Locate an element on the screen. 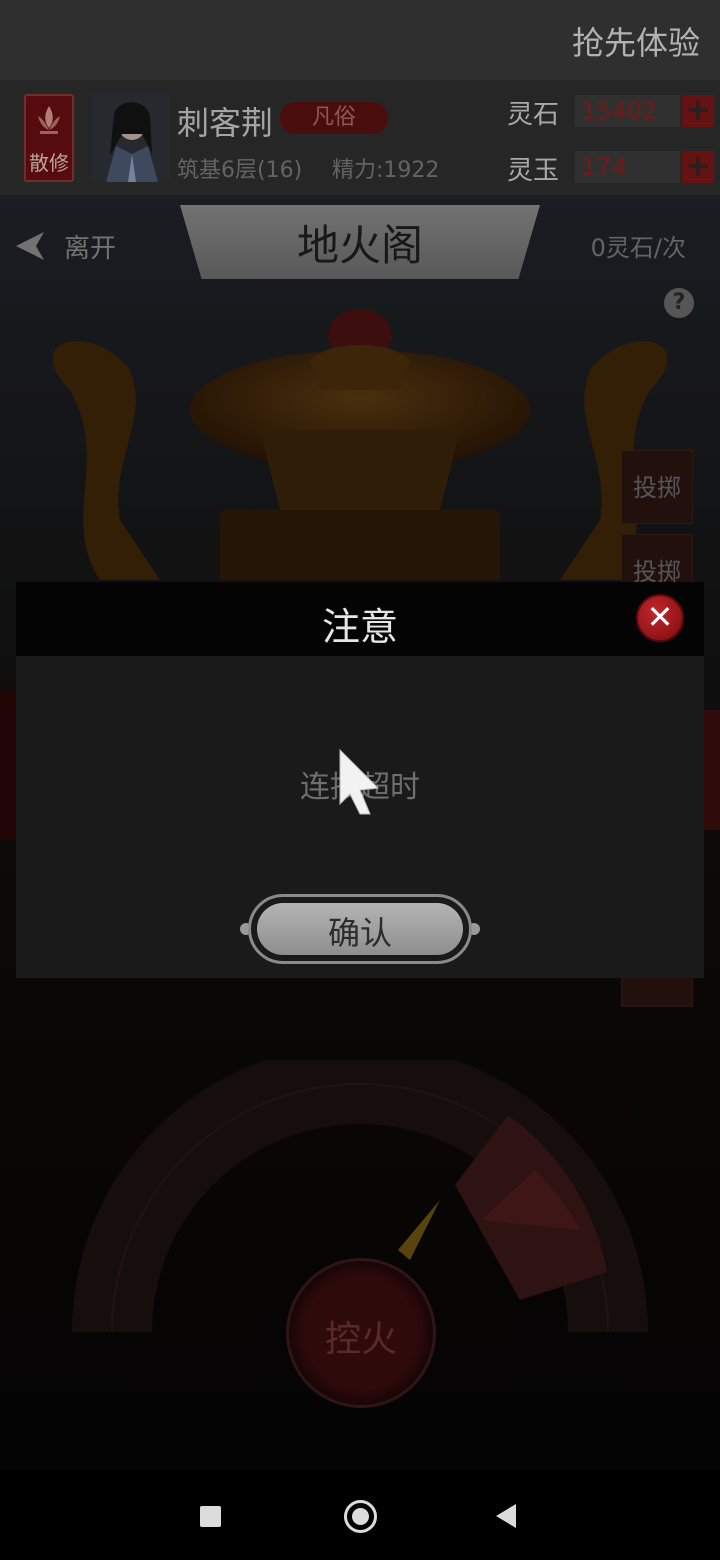 The width and height of the screenshot is (720, 1560). back-icon is located at coordinates (506, 1516).